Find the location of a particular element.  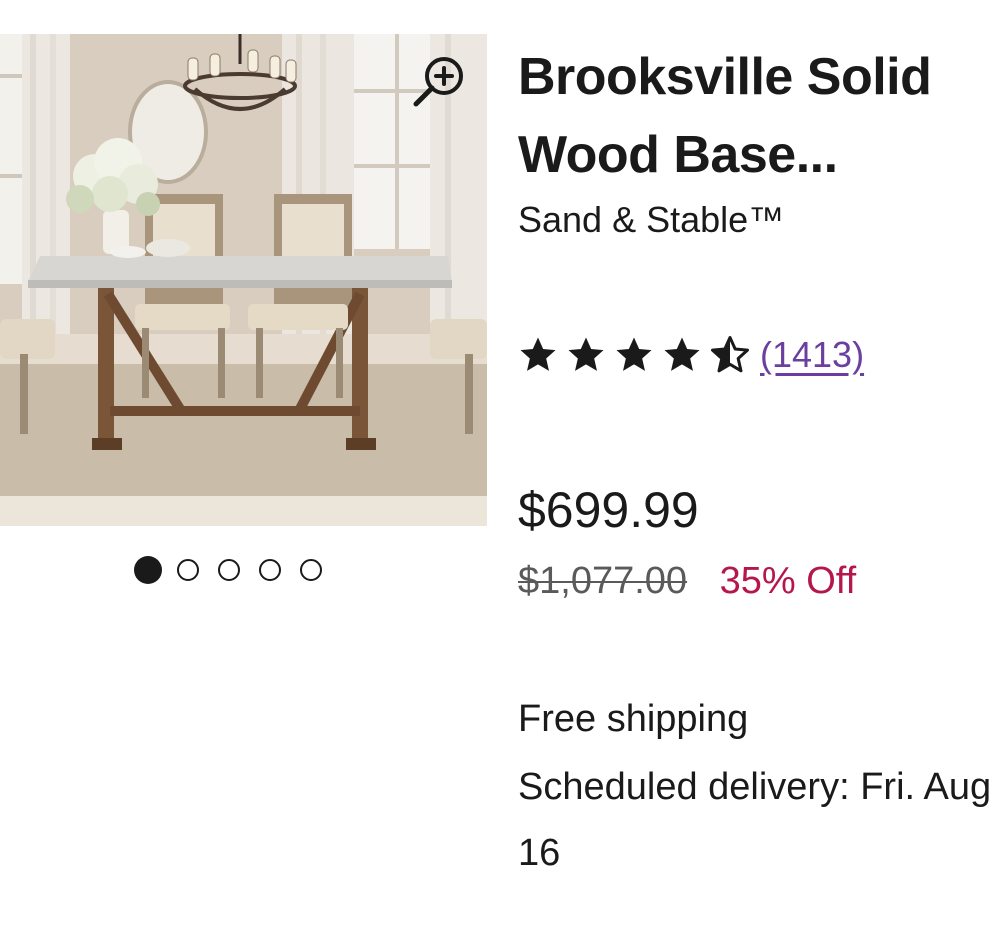

rating-summary: (1413) is located at coordinates (691, 355).